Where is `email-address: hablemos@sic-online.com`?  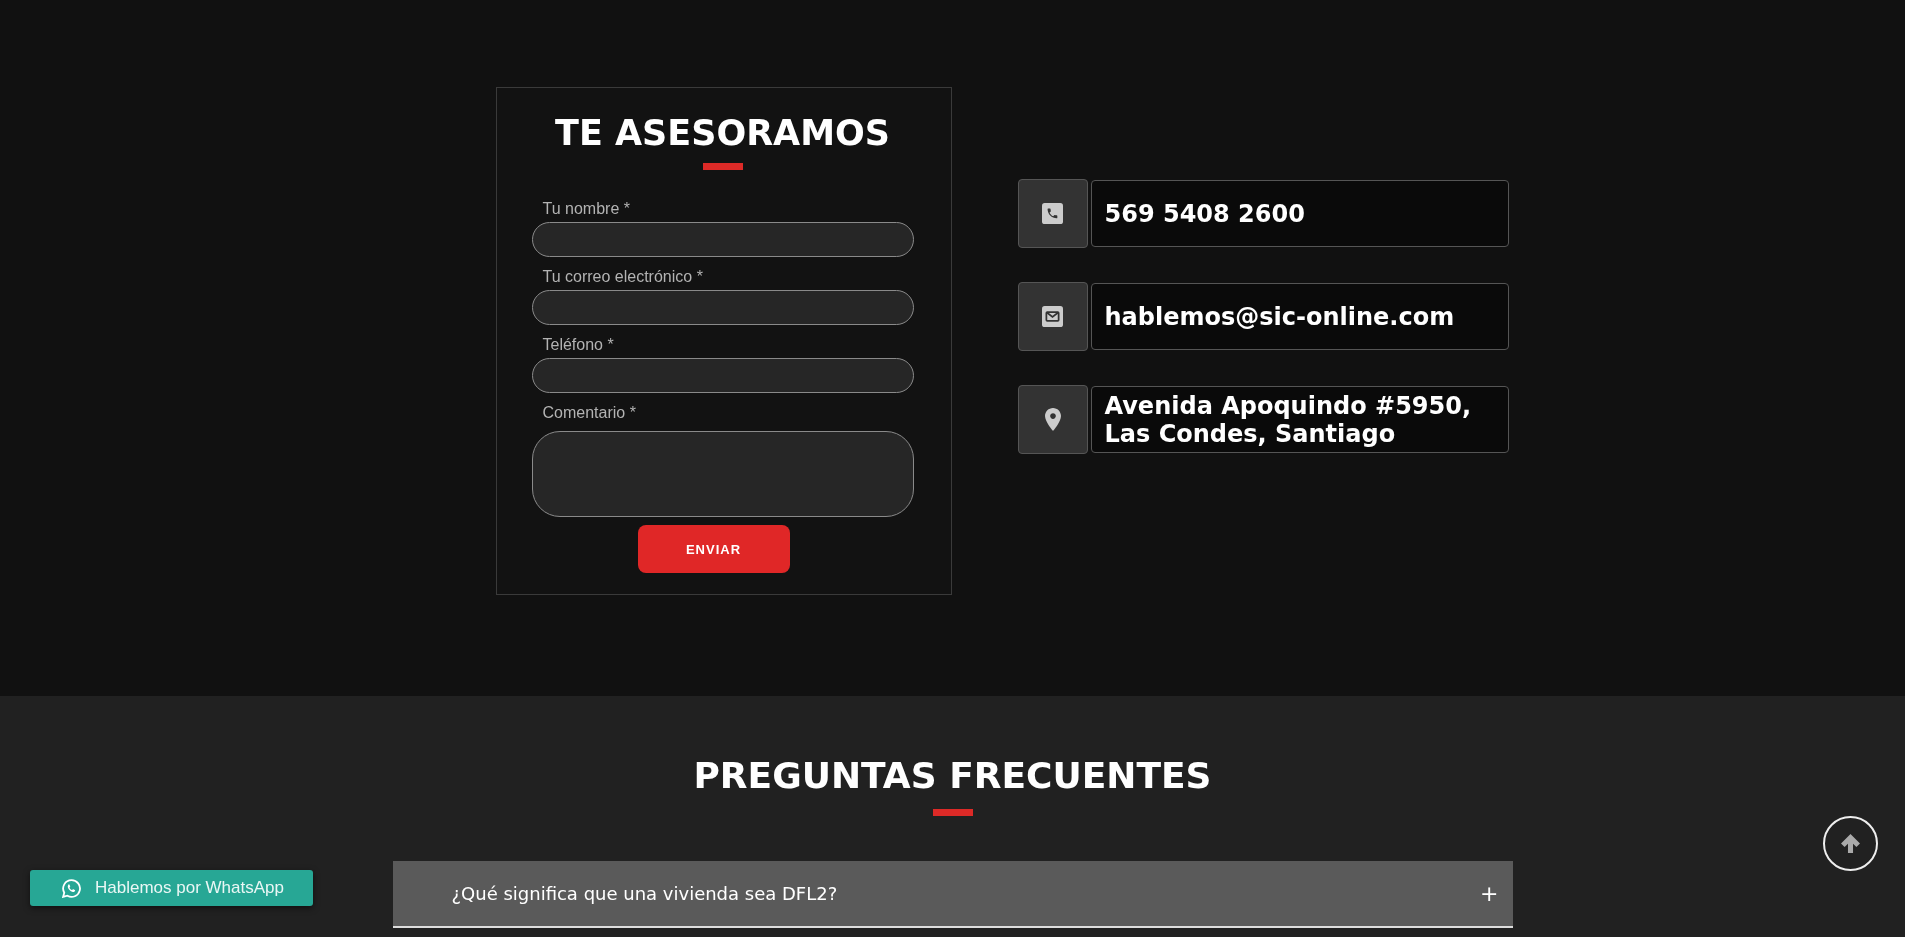 email-address: hablemos@sic-online.com is located at coordinates (1299, 316).